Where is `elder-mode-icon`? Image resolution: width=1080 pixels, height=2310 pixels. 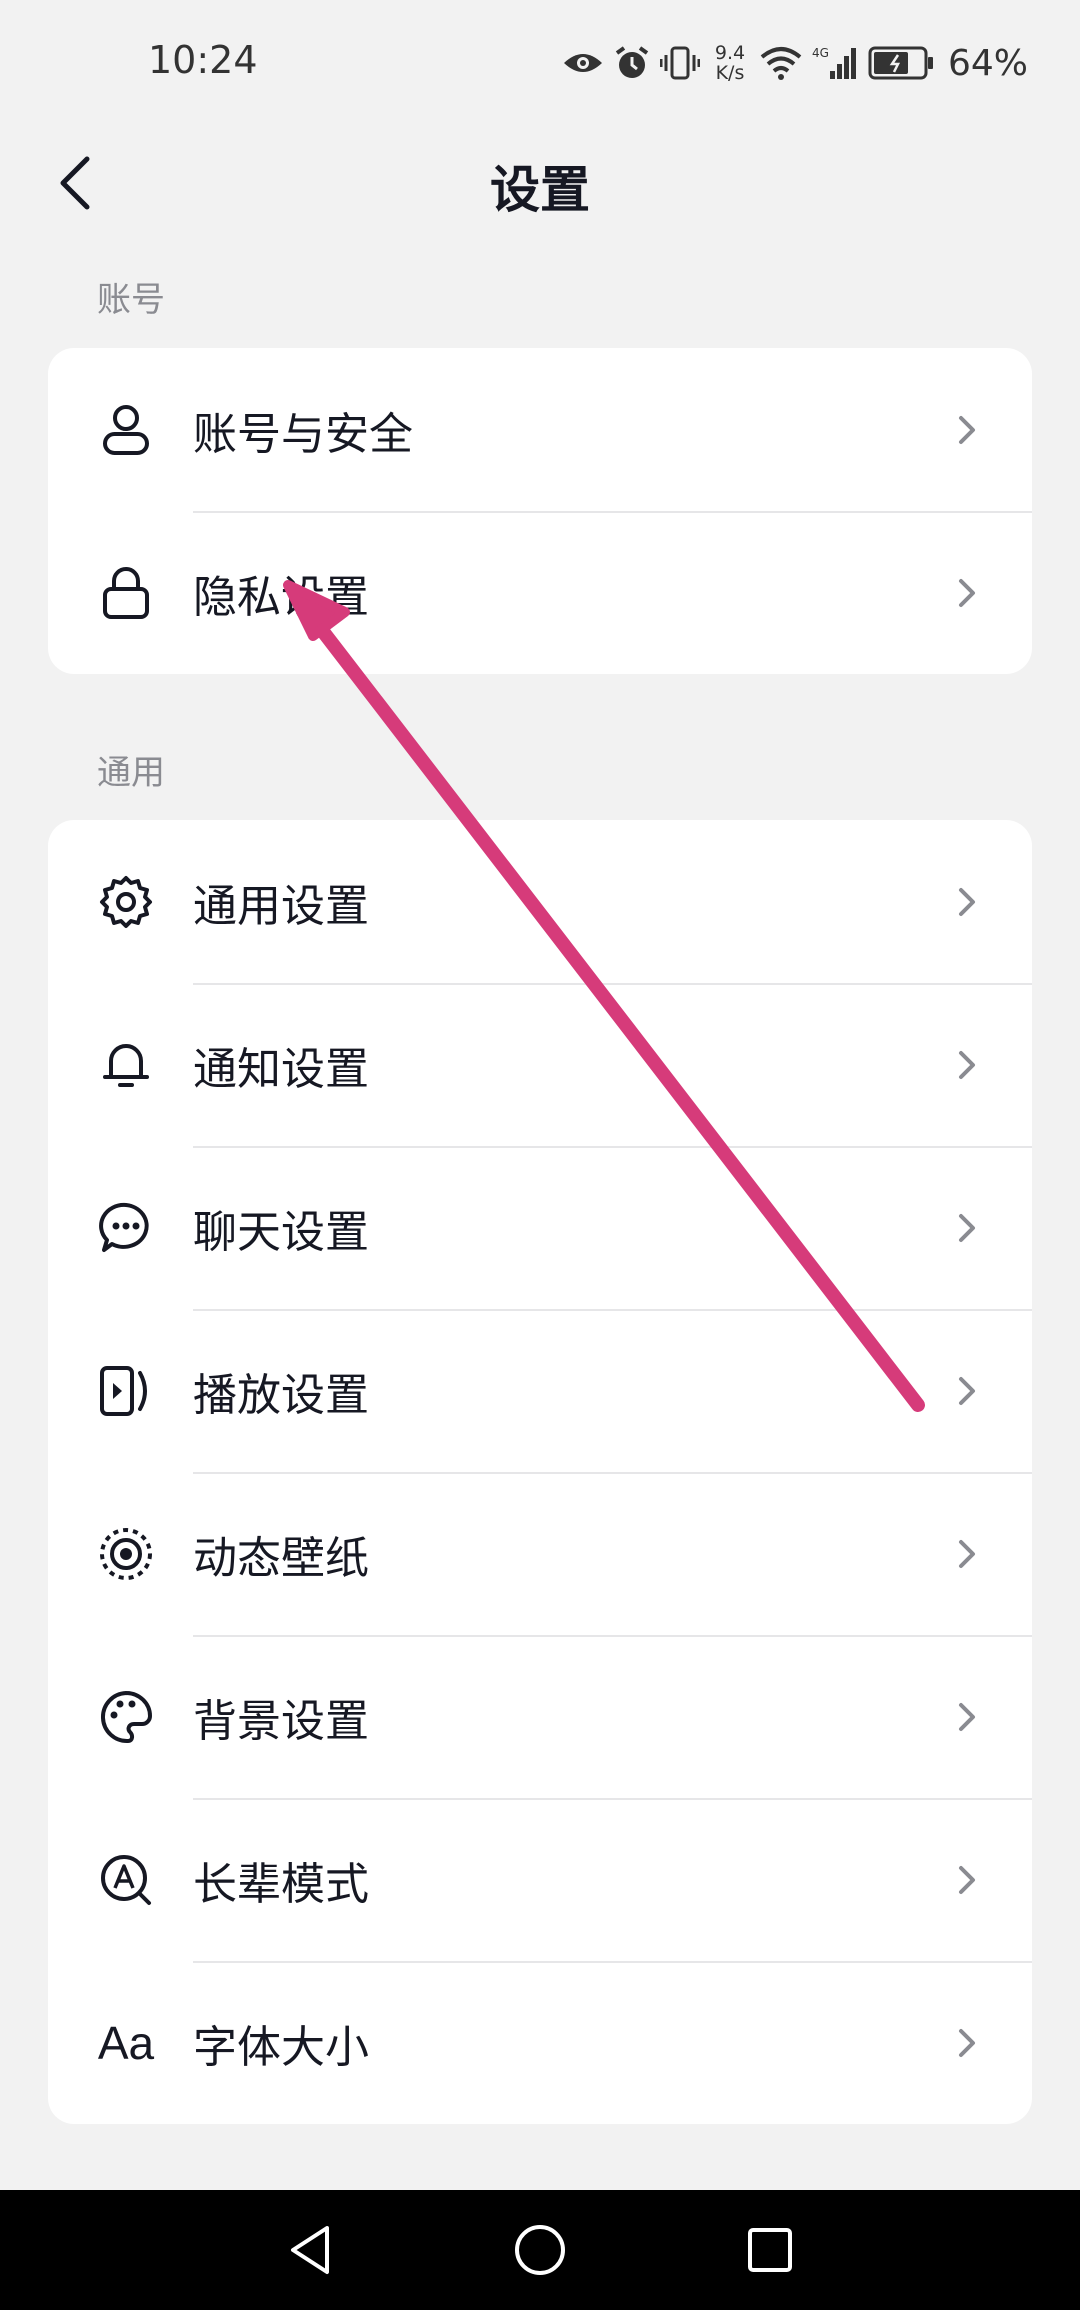 elder-mode-icon is located at coordinates (126, 1880).